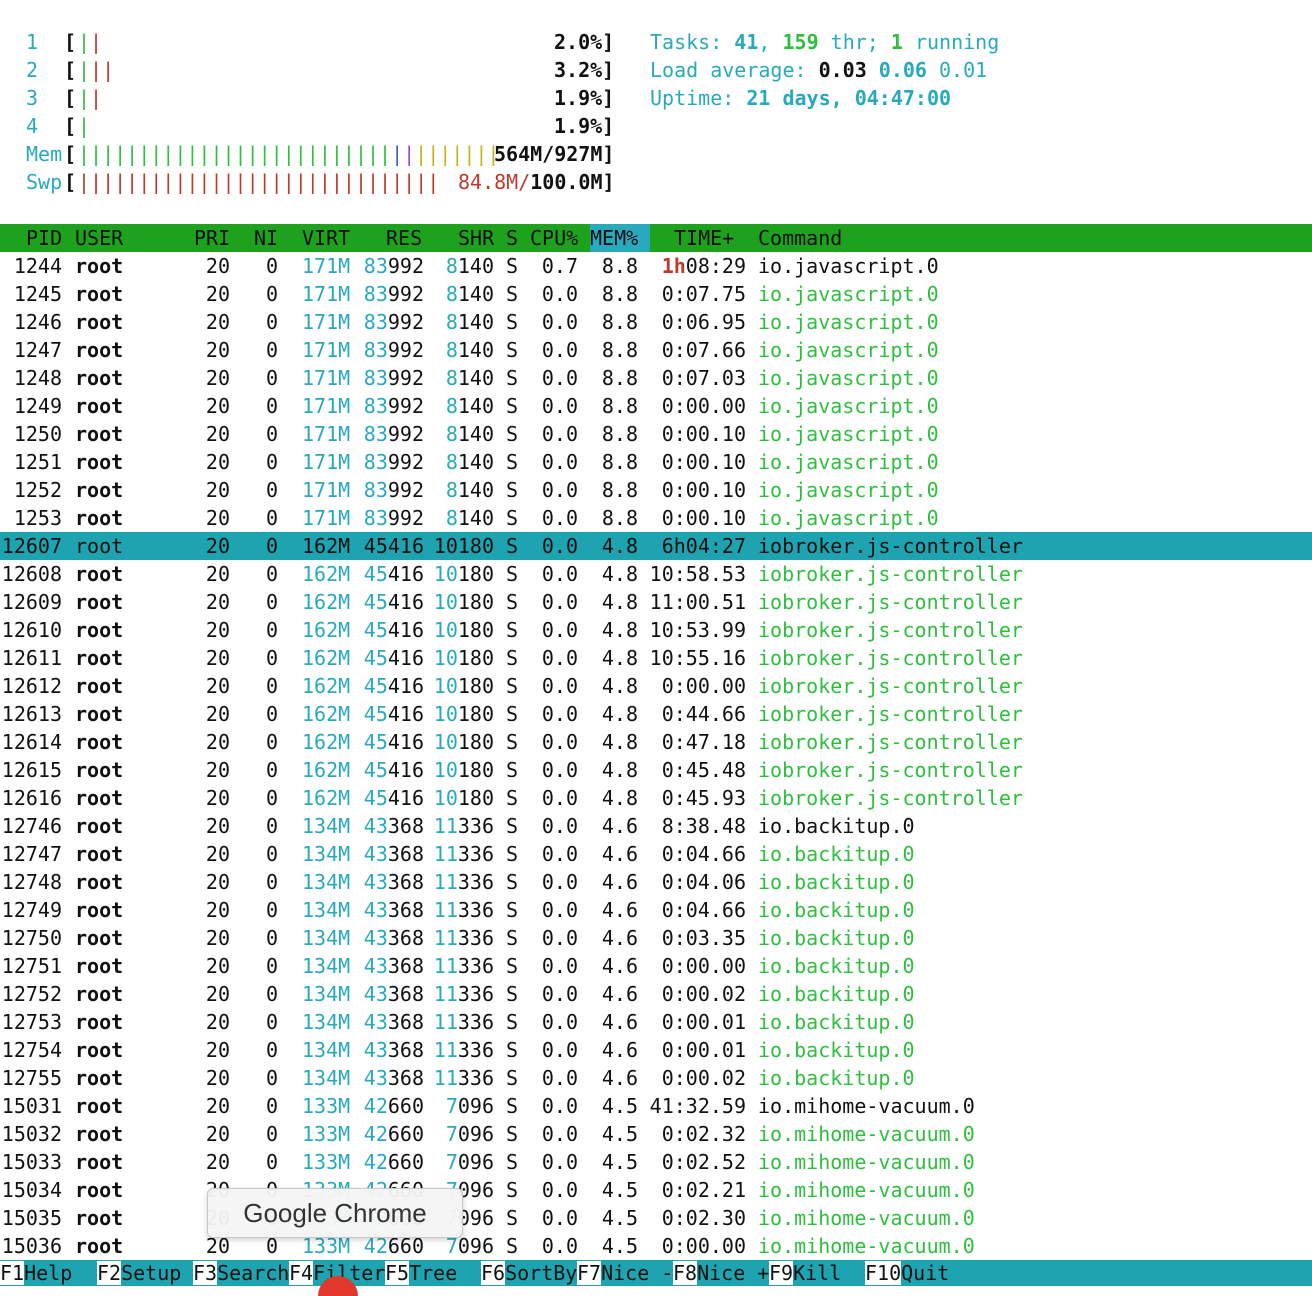 The image size is (1312, 1296). What do you see at coordinates (326, 238) in the screenshot?
I see `column-header-virt: VIRT` at bounding box center [326, 238].